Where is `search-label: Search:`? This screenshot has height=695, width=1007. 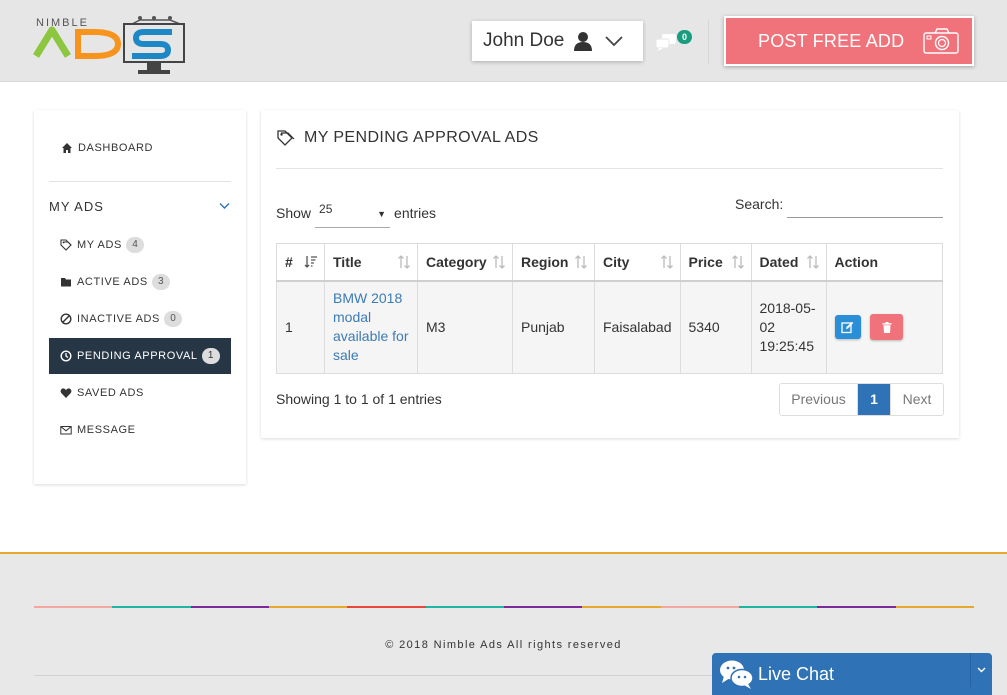 search-label: Search: is located at coordinates (759, 204).